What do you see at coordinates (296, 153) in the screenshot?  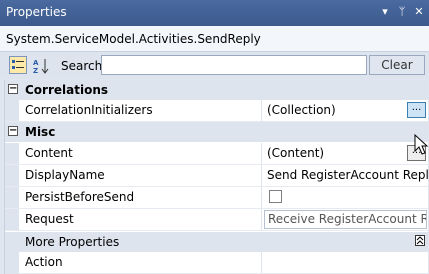 I see `property-value: (Content)` at bounding box center [296, 153].